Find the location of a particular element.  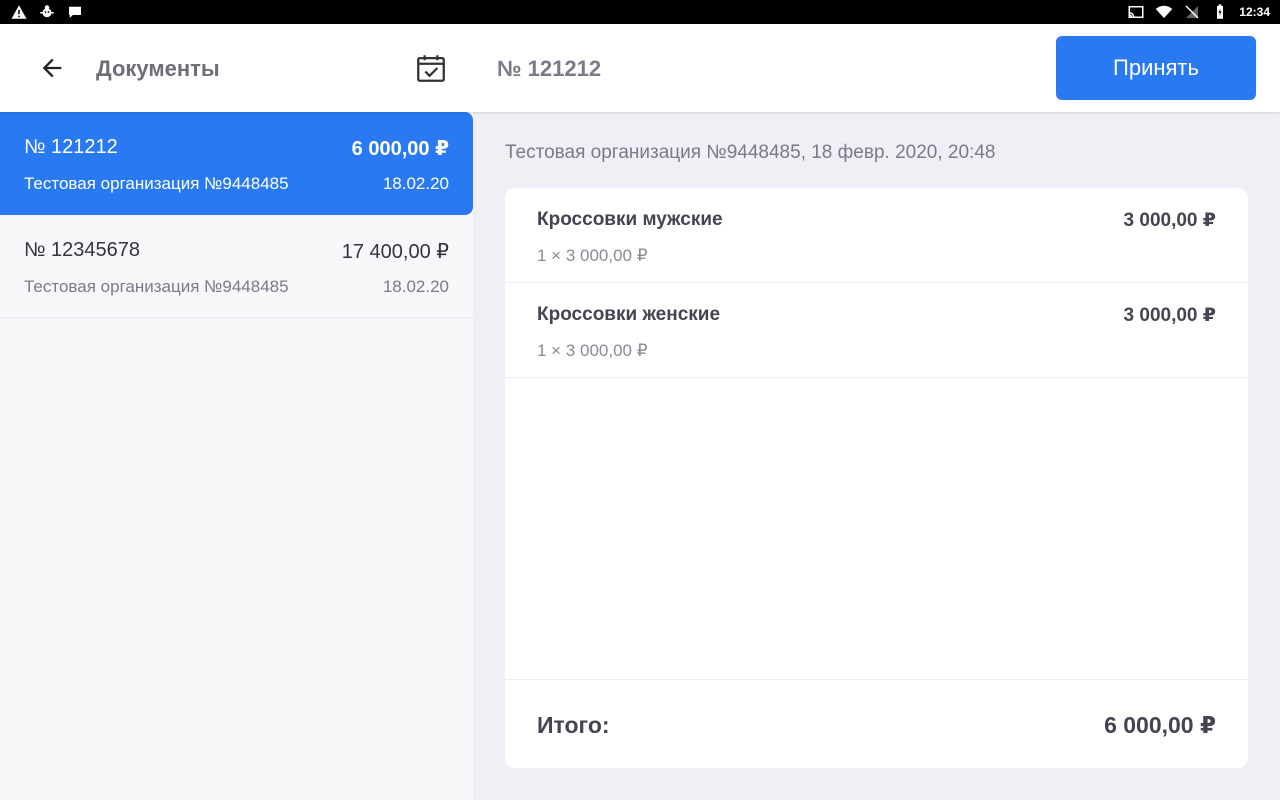

bug-icon is located at coordinates (47, 11).